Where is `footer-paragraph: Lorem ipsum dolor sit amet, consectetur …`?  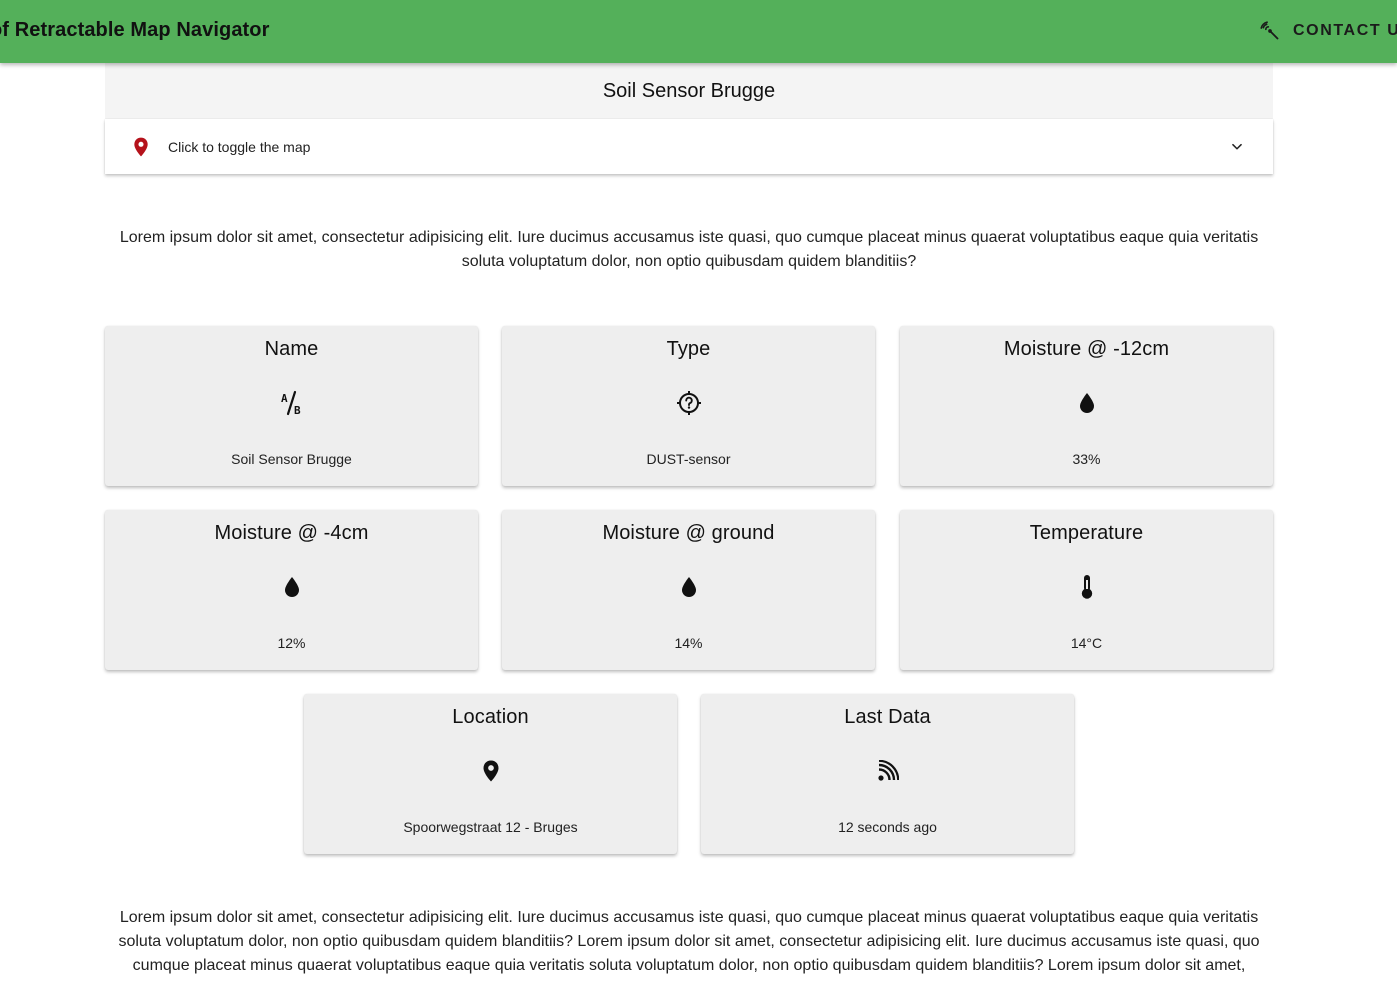
footer-paragraph: Lorem ipsum dolor sit amet, consectetur … is located at coordinates (689, 941).